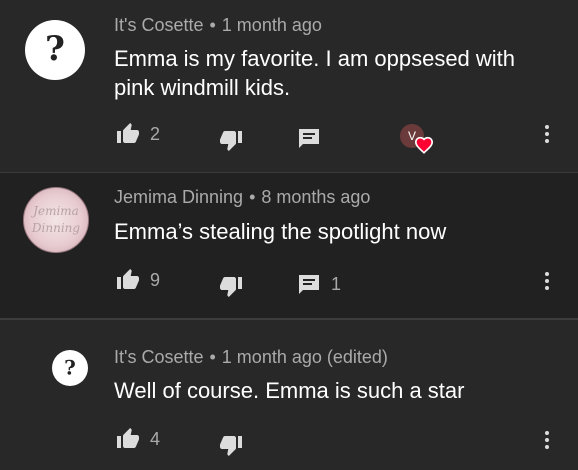  Describe the element at coordinates (305, 357) in the screenshot. I see `comment-time: 1 month ago (edited)` at that location.